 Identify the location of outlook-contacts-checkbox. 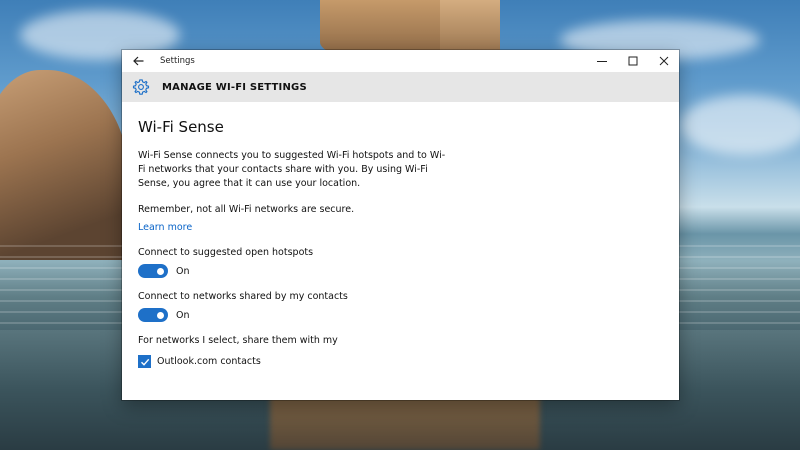
(144, 361).